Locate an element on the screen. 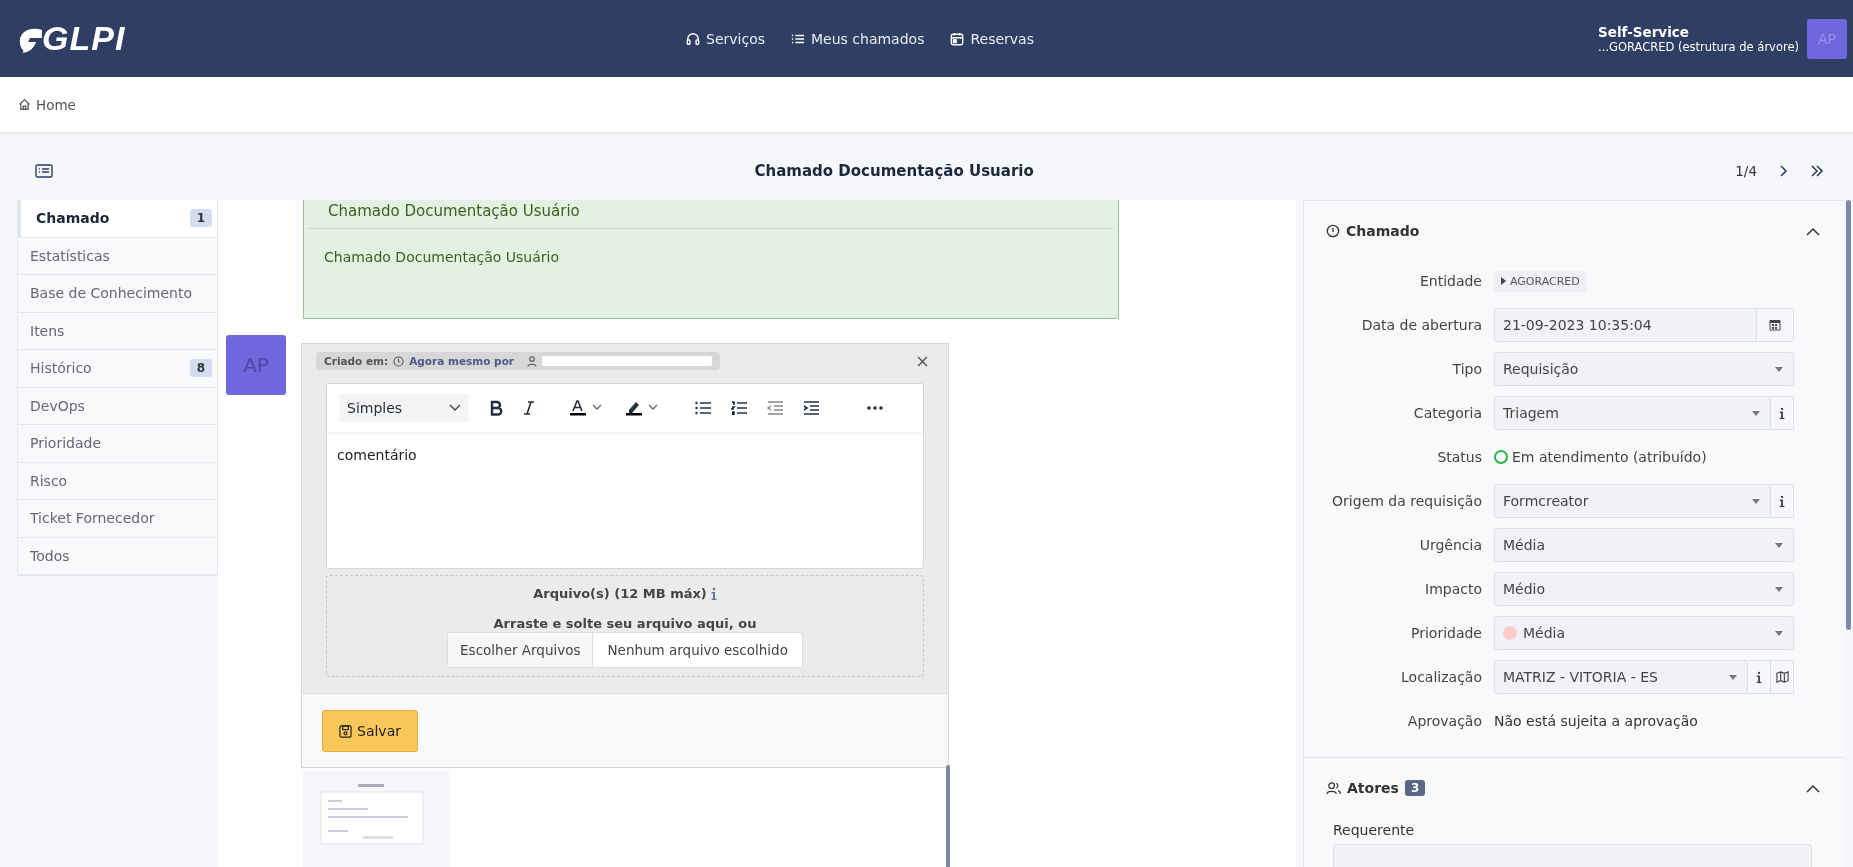  logo-text: GLPI is located at coordinates (84, 38).